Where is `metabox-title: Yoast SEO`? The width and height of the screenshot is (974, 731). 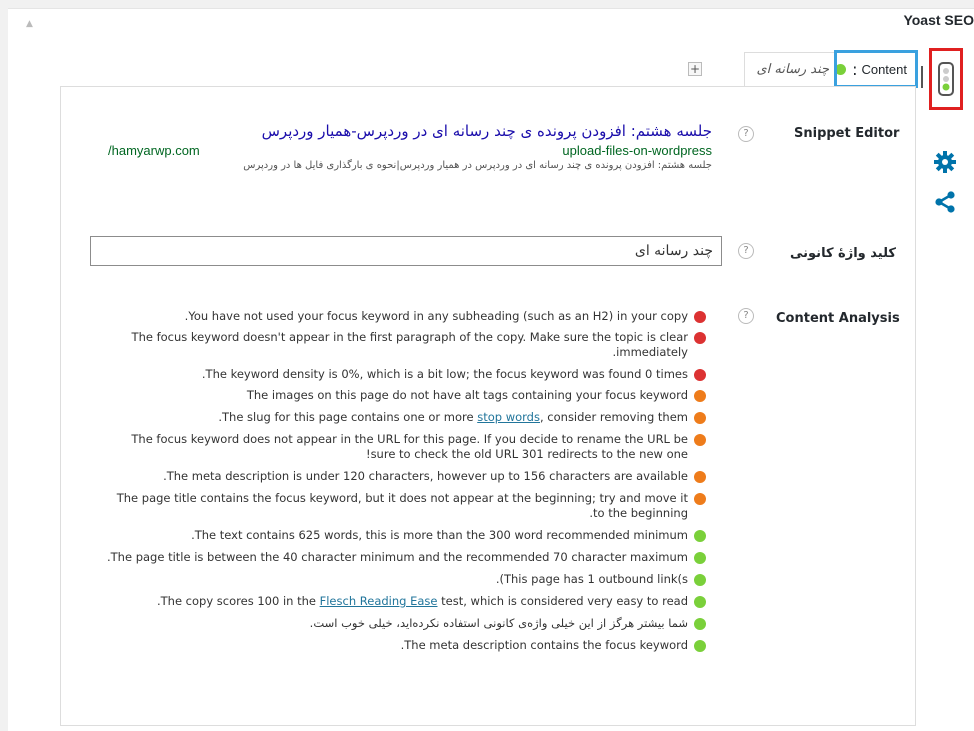 metabox-title: Yoast SEO is located at coordinates (938, 20).